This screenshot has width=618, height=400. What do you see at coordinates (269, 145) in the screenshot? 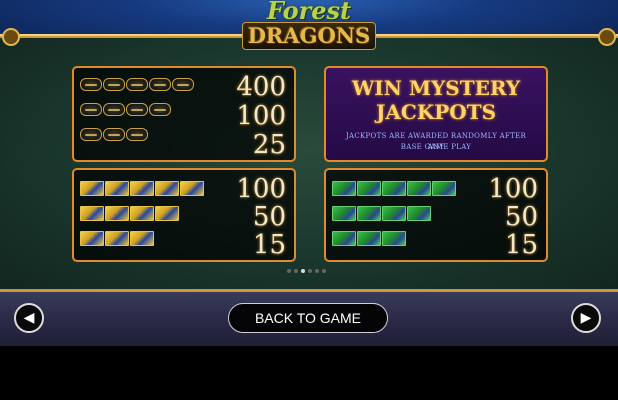
I see `payout-3-of-kind: 25` at bounding box center [269, 145].